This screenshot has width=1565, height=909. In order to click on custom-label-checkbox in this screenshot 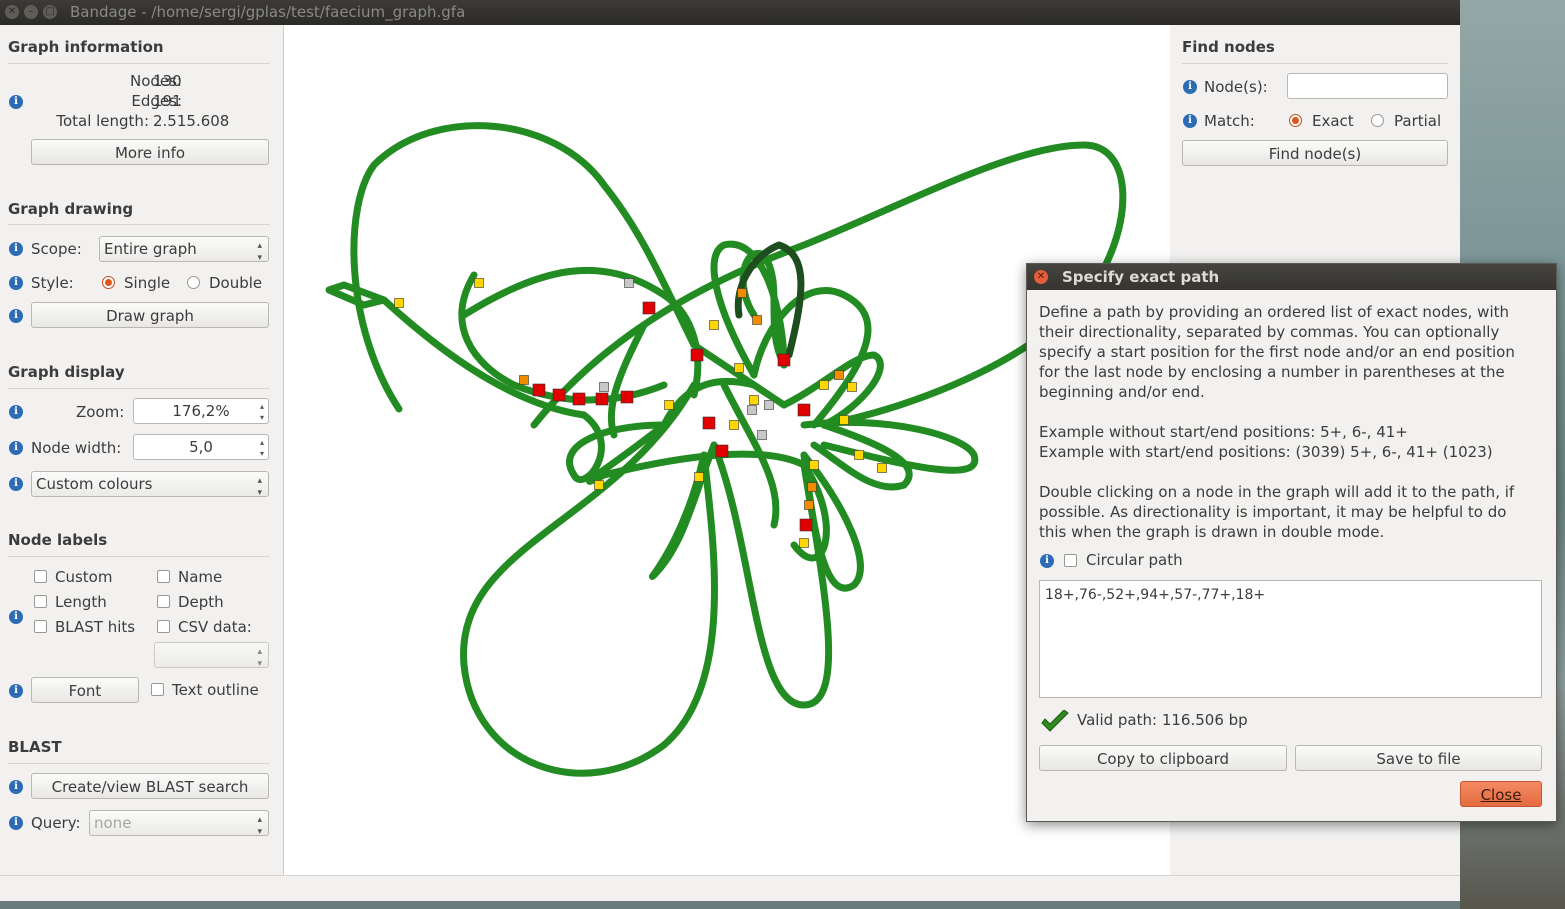, I will do `click(40, 576)`.